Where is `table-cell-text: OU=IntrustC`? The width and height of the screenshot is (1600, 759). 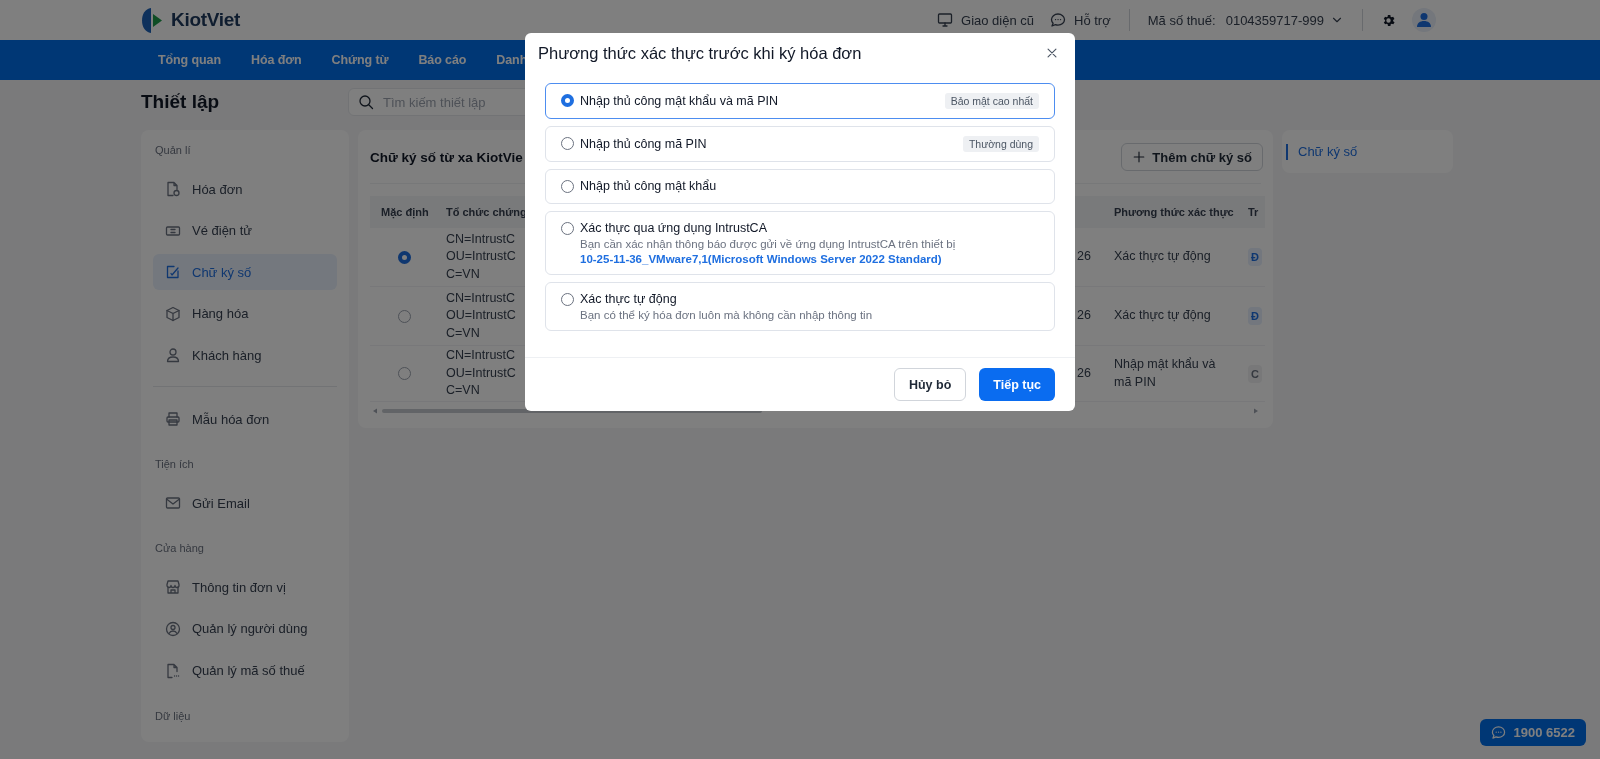
table-cell-text: OU=IntrustC is located at coordinates (481, 373).